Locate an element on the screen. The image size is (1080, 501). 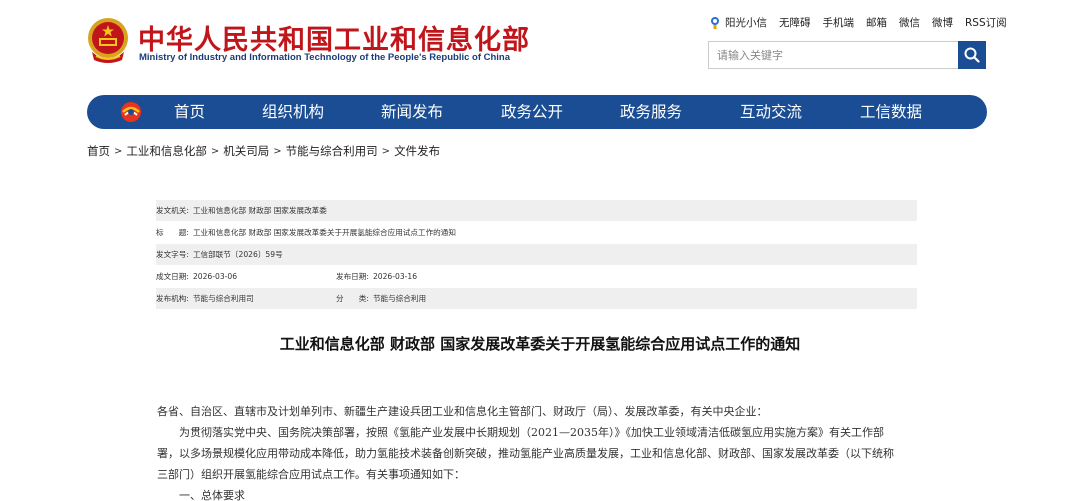
search-input is located at coordinates (833, 55).